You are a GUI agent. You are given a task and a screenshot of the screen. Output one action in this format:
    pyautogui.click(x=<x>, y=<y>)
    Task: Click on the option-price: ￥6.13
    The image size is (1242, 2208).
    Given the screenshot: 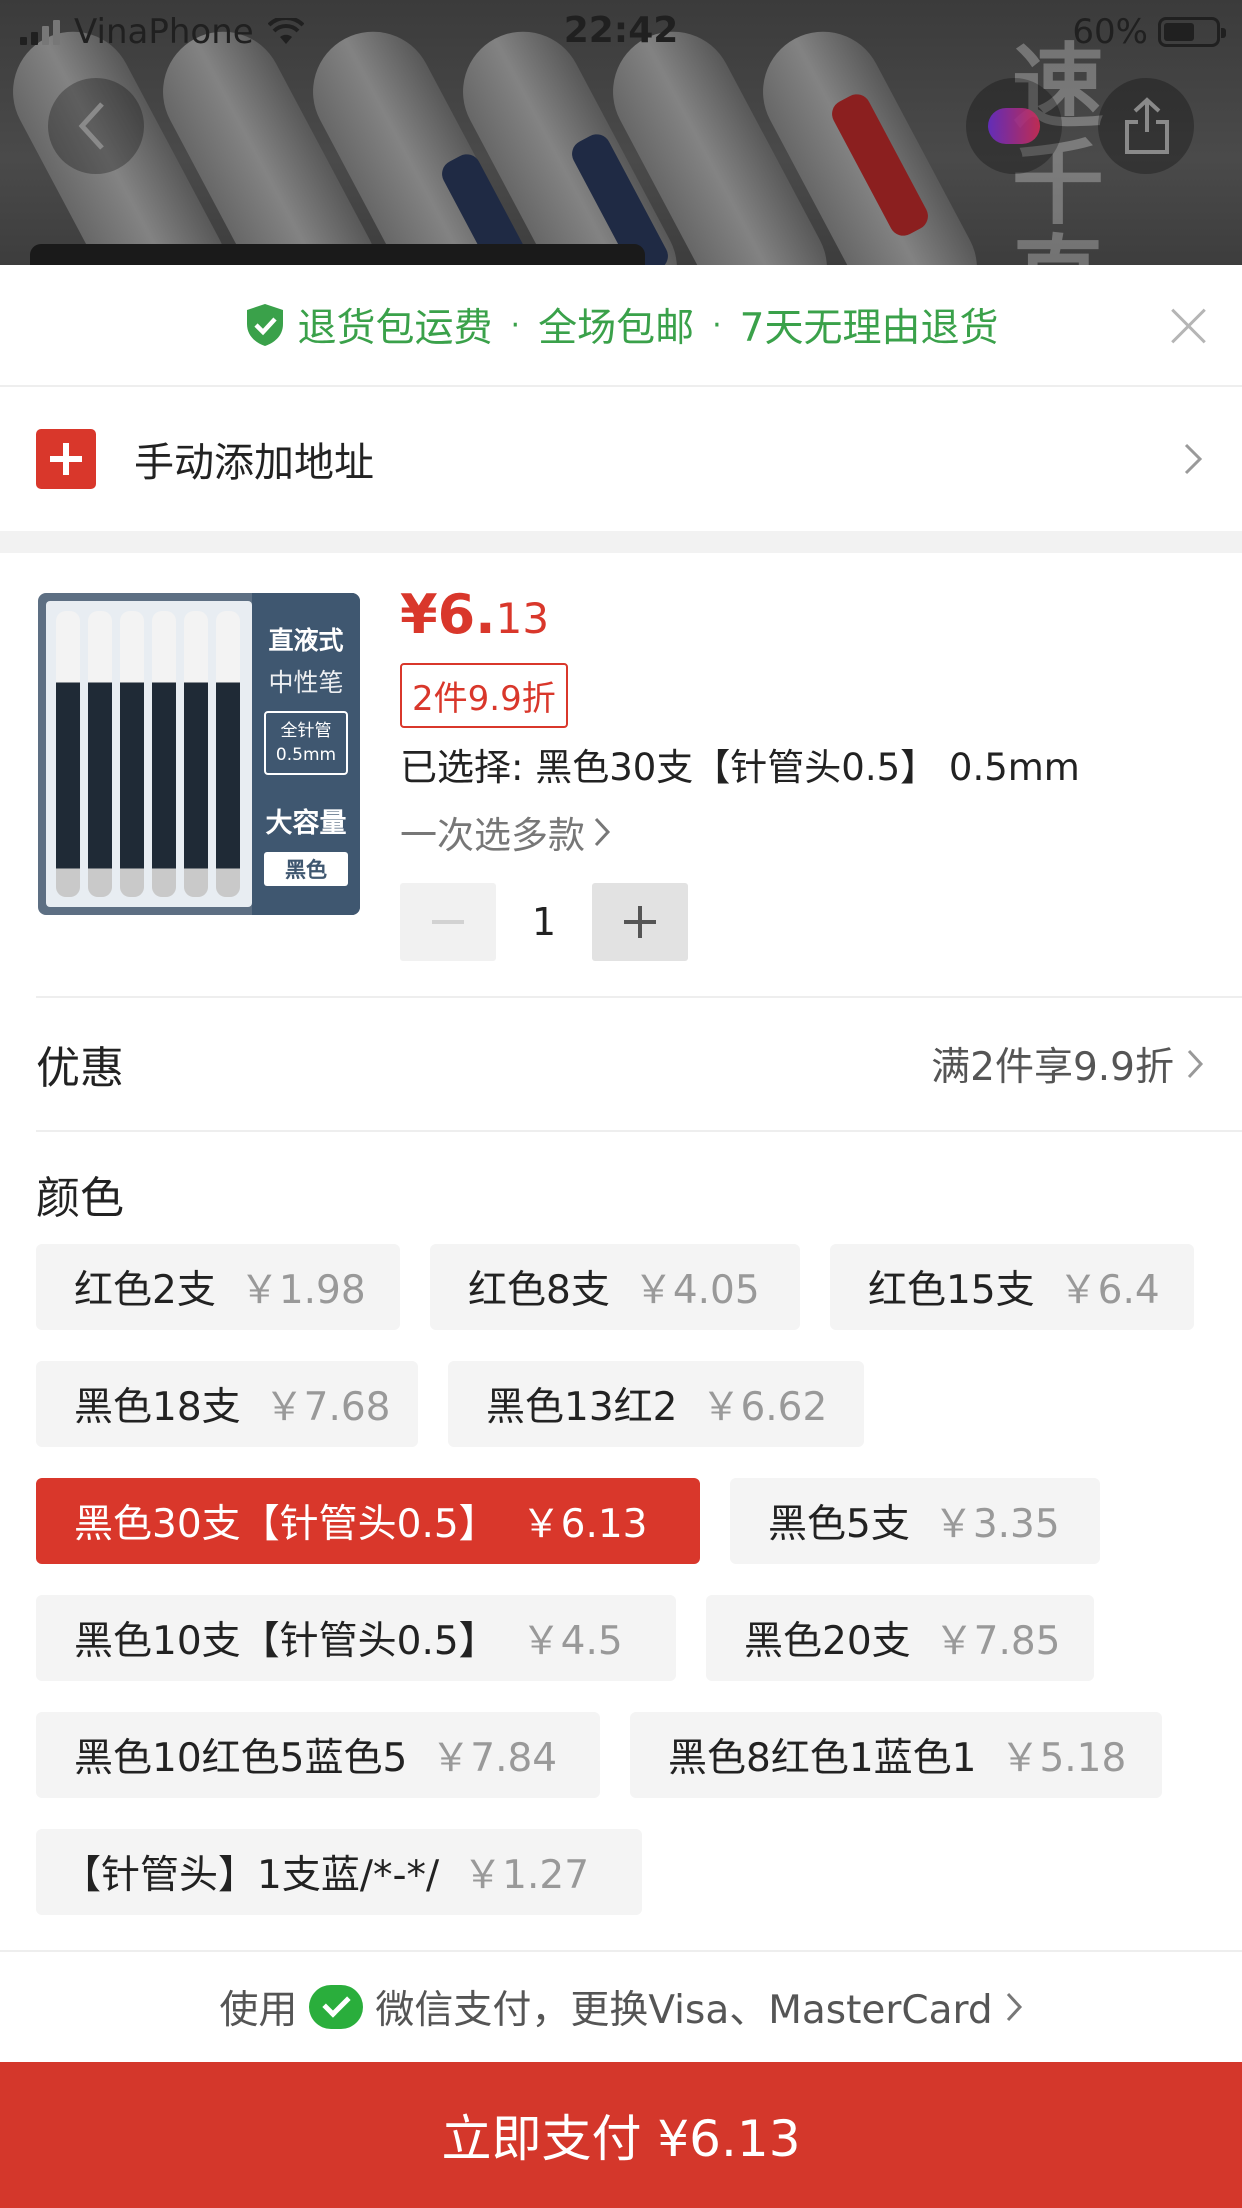 What is the action you would take?
    pyautogui.click(x=584, y=1524)
    